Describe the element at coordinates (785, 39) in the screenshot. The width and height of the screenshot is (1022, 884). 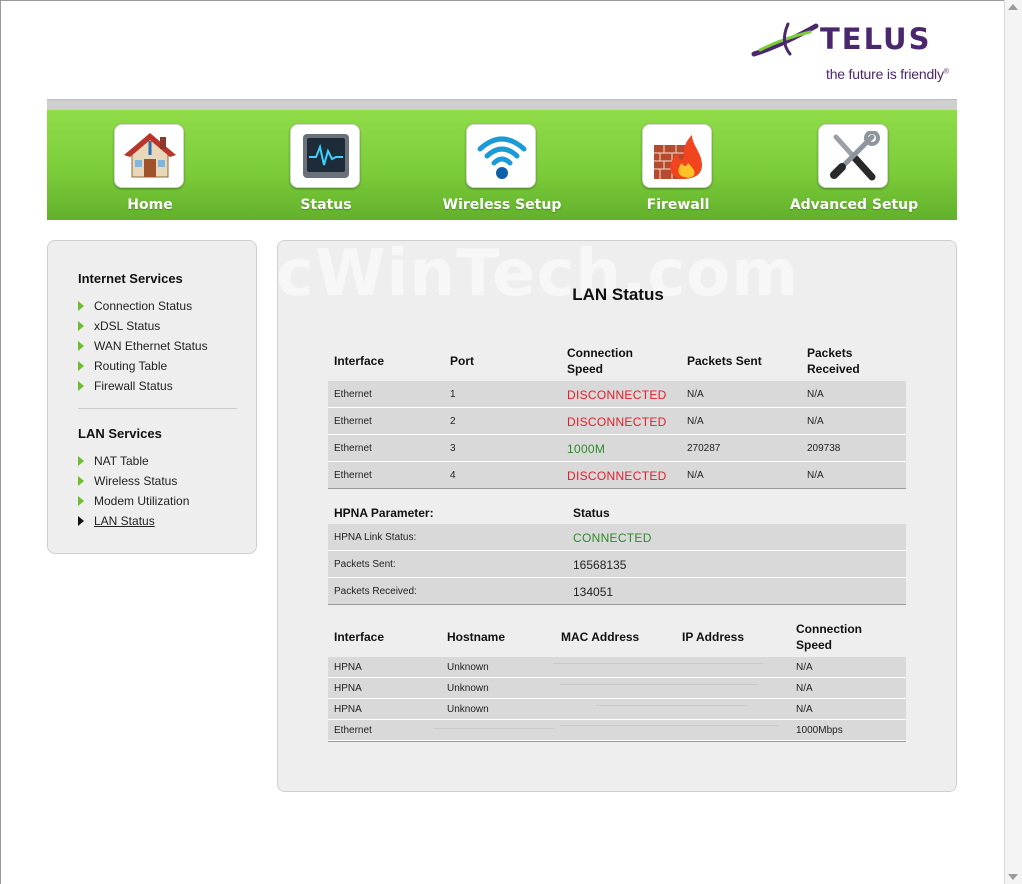
I see `telus-mark-icon` at that location.